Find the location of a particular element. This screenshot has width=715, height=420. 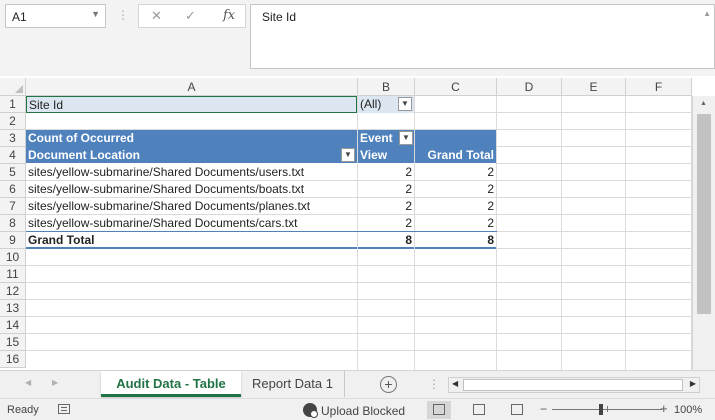

tab-report-data-1: Report Data 1 is located at coordinates (293, 384).